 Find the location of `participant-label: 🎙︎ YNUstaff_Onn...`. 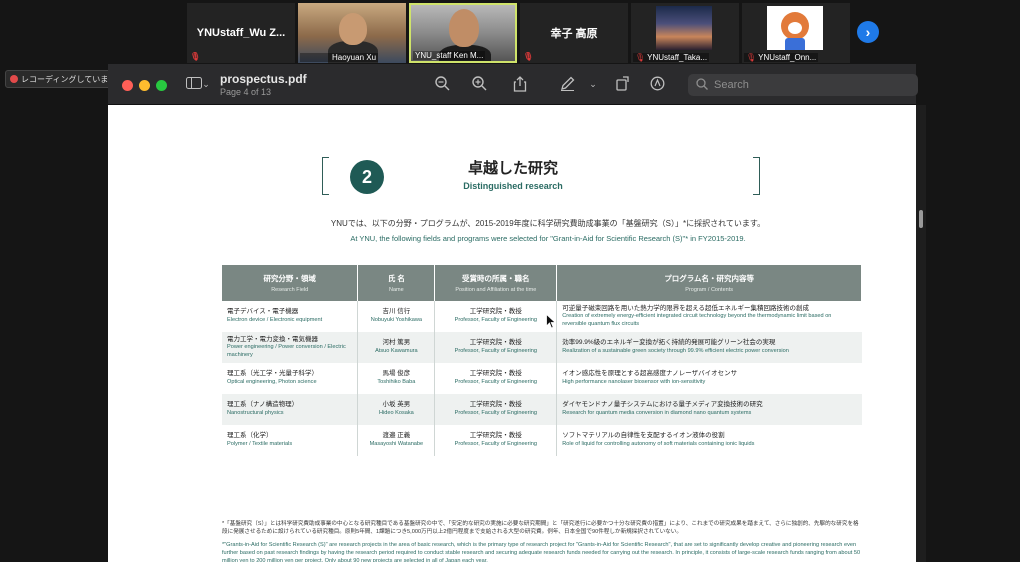

participant-label: 🎙︎ YNUstaff_Onn... is located at coordinates (781, 57).